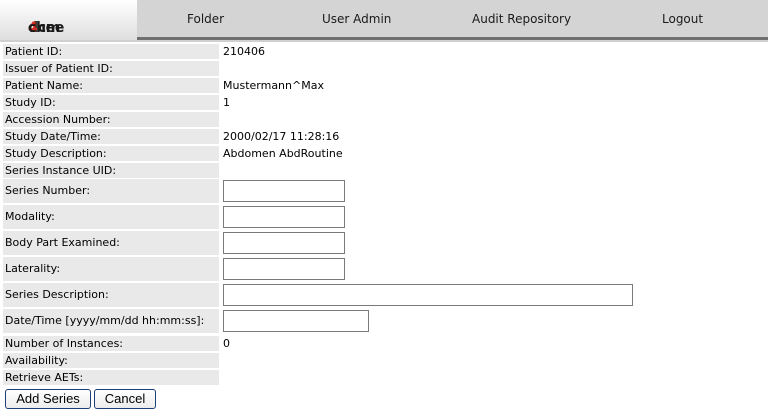  What do you see at coordinates (46, 28) in the screenshot?
I see `logo-text-c: chee` at bounding box center [46, 28].